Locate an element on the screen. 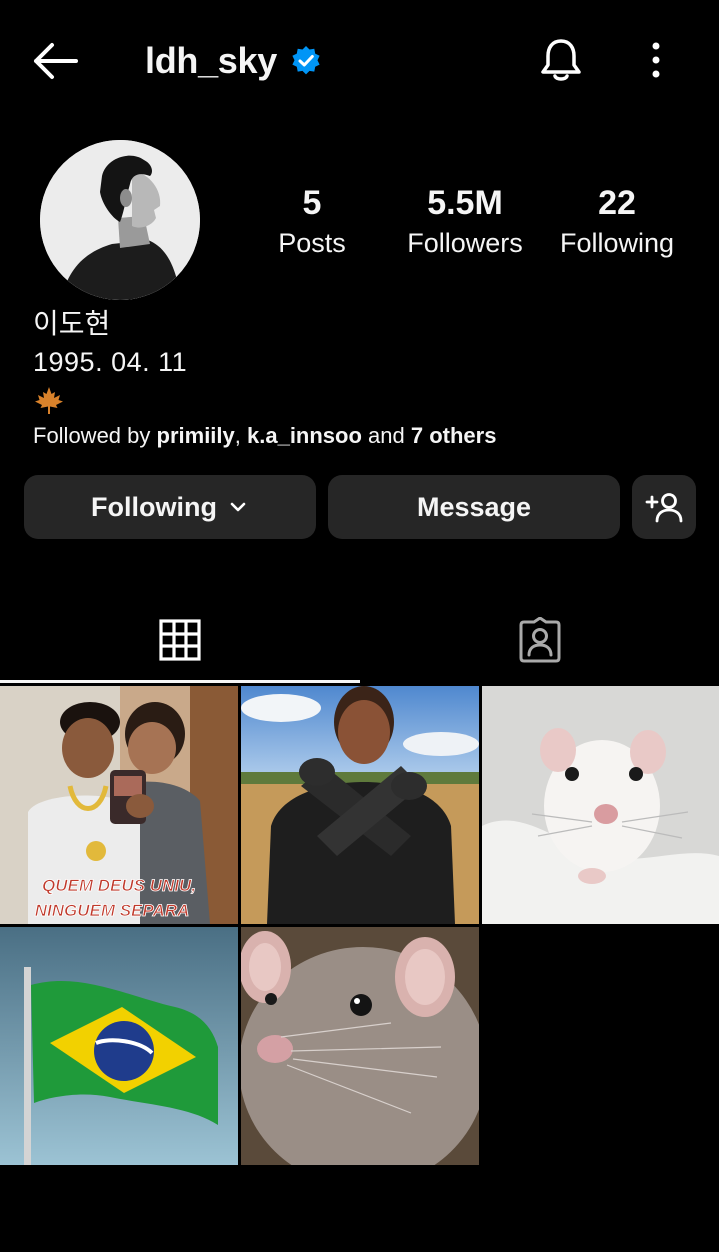 This screenshot has height=1252, width=719. post-image-selfie: QUEM DEUS UNIU, NINGUÉM SEPARA is located at coordinates (119, 805).